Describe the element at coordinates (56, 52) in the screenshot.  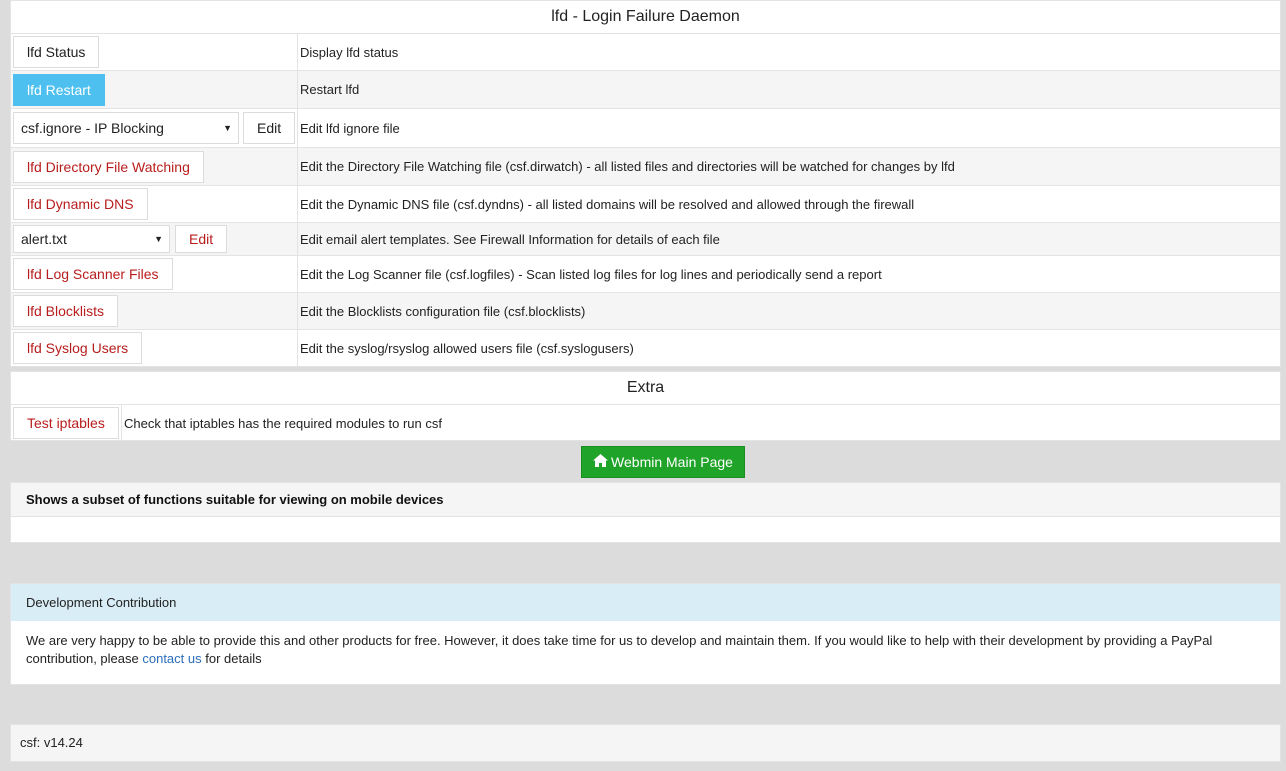
I see `lfd-status-button: lfd Status` at that location.